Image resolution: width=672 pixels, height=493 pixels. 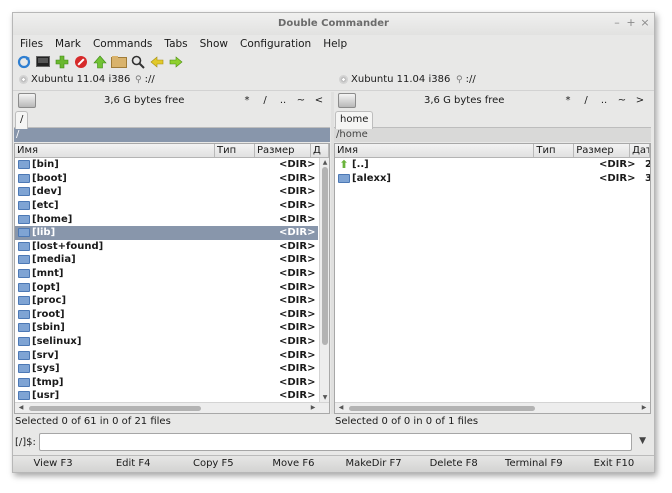 I want to click on copy-button: Copy F5, so click(x=213, y=464).